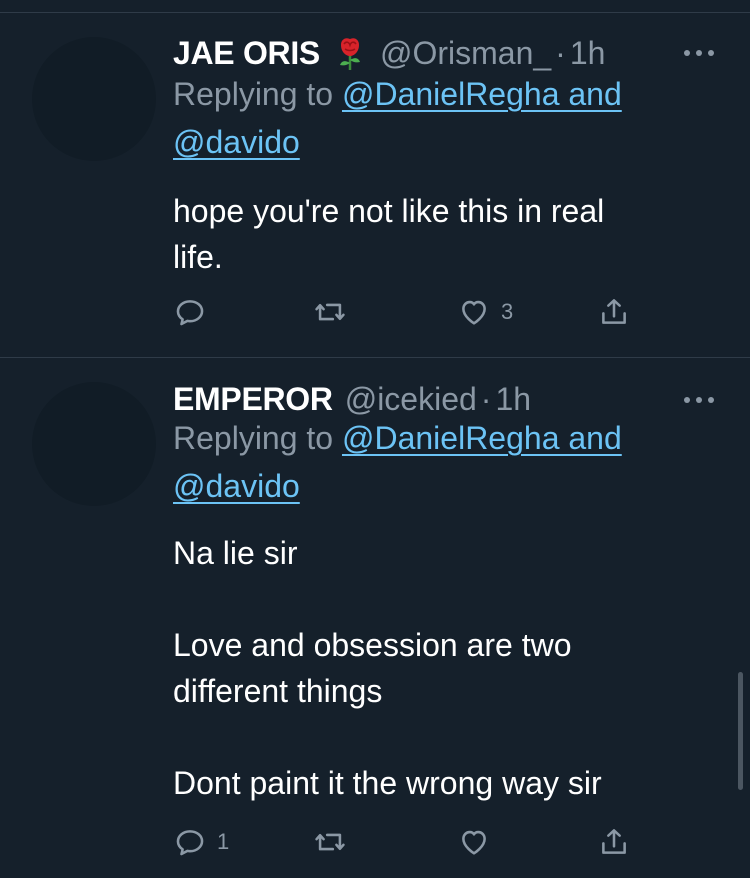 The height and width of the screenshot is (878, 750). Describe the element at coordinates (507, 311) in the screenshot. I see `like-count: 3` at that location.